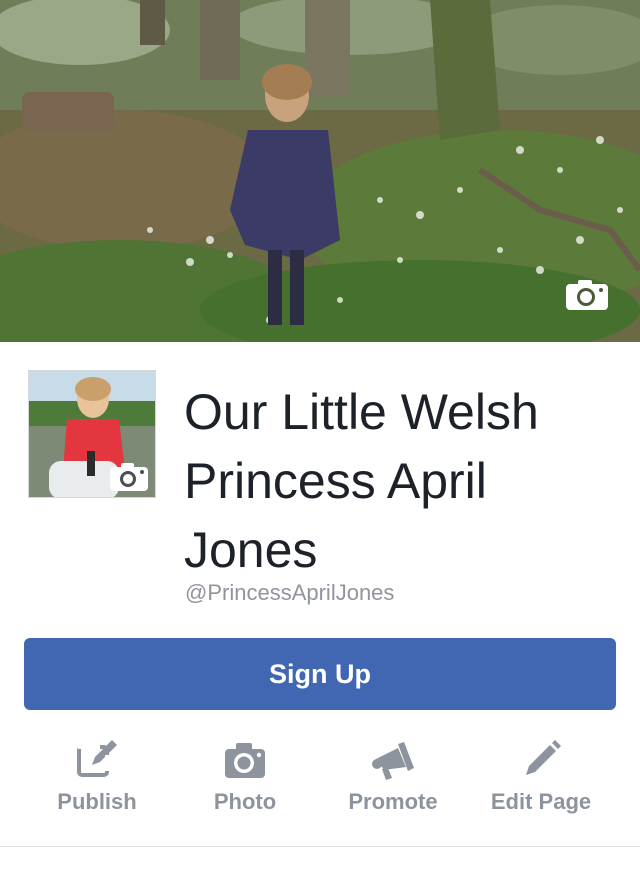 This screenshot has width=640, height=869. I want to click on camera-icon, so click(245, 760).